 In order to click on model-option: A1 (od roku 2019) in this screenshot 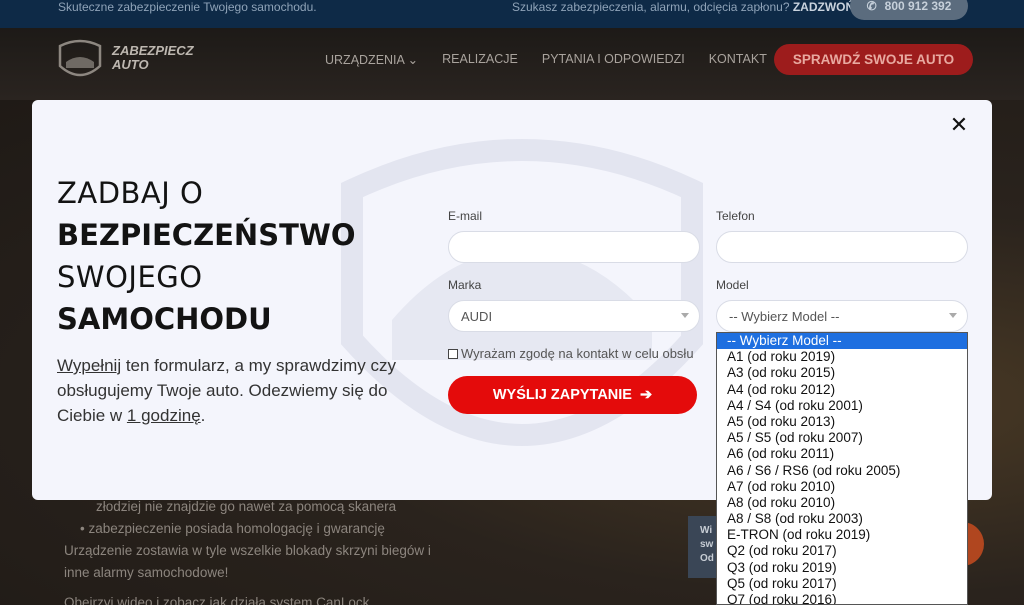, I will do `click(842, 357)`.